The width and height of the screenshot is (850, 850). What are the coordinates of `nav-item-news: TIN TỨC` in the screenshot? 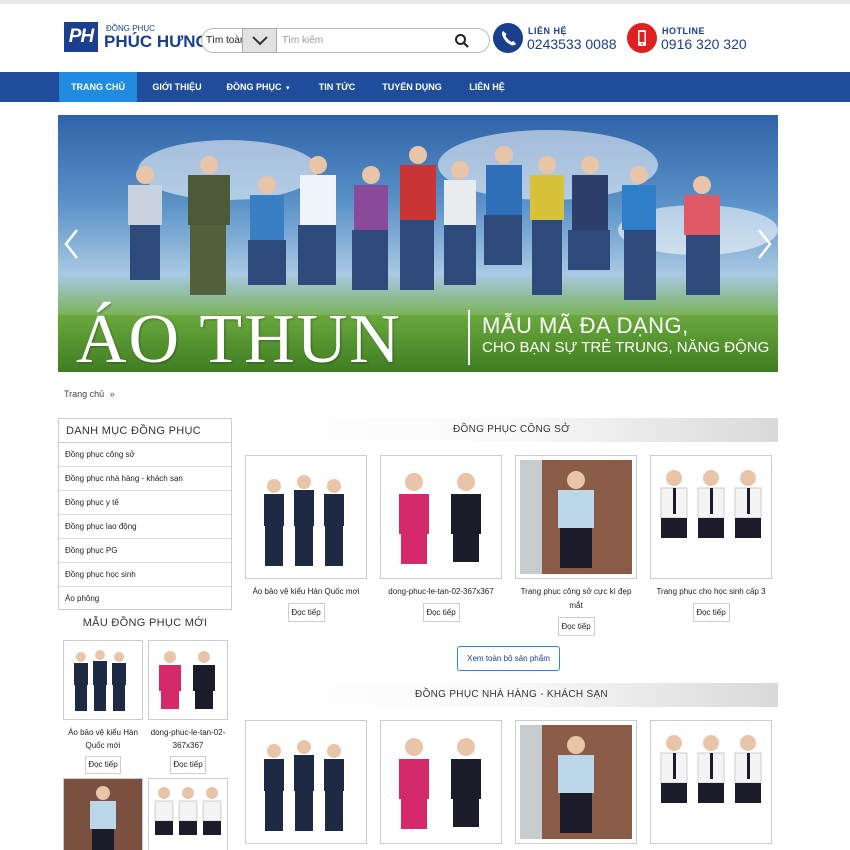 It's located at (337, 87).